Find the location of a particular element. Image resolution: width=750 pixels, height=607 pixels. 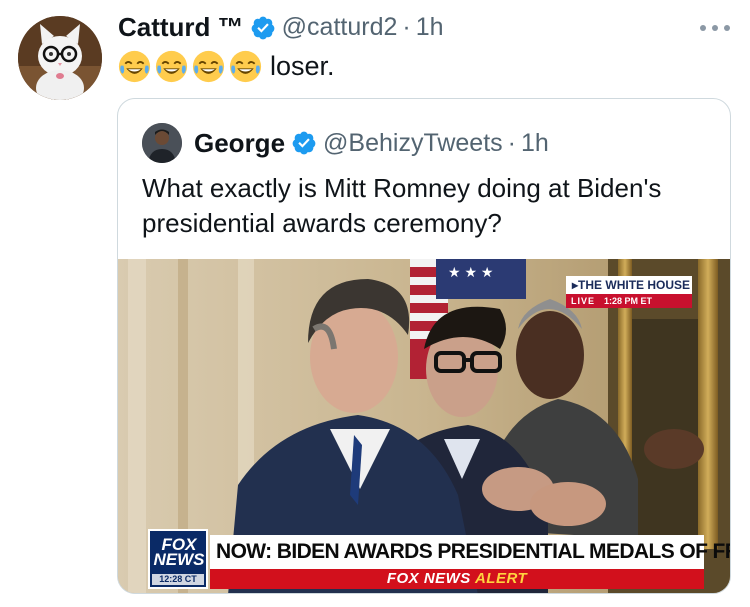

news-alert-bar: FOX NEWS ALERT is located at coordinates (457, 579).